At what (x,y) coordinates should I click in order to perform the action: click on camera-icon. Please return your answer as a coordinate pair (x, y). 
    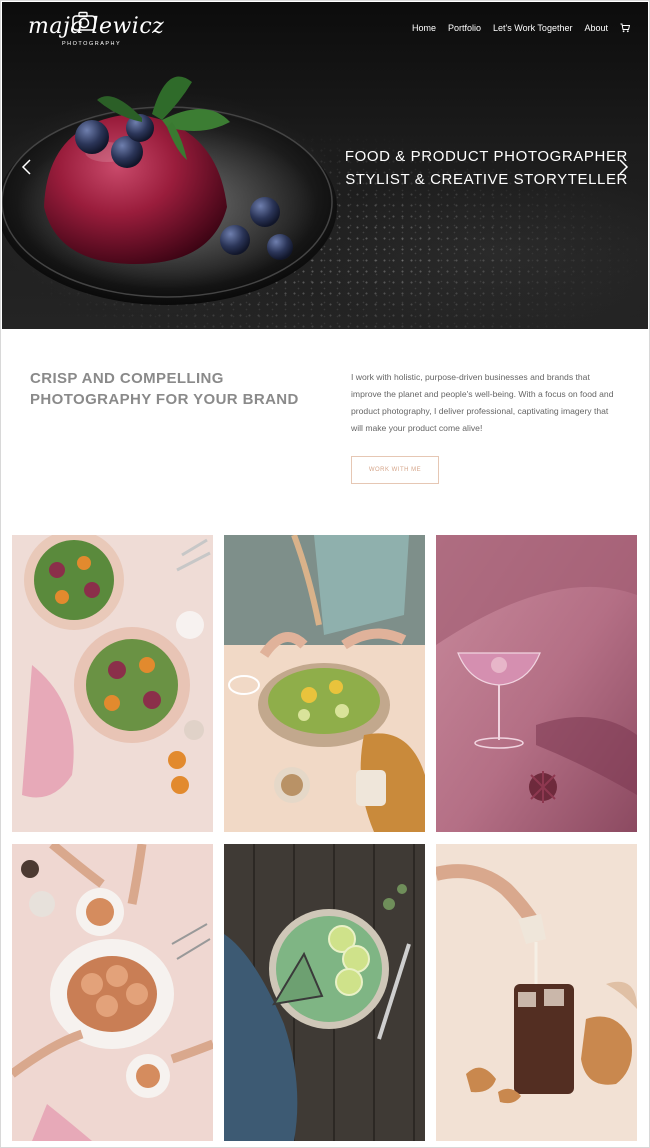
    Looking at the image, I should click on (84, 21).